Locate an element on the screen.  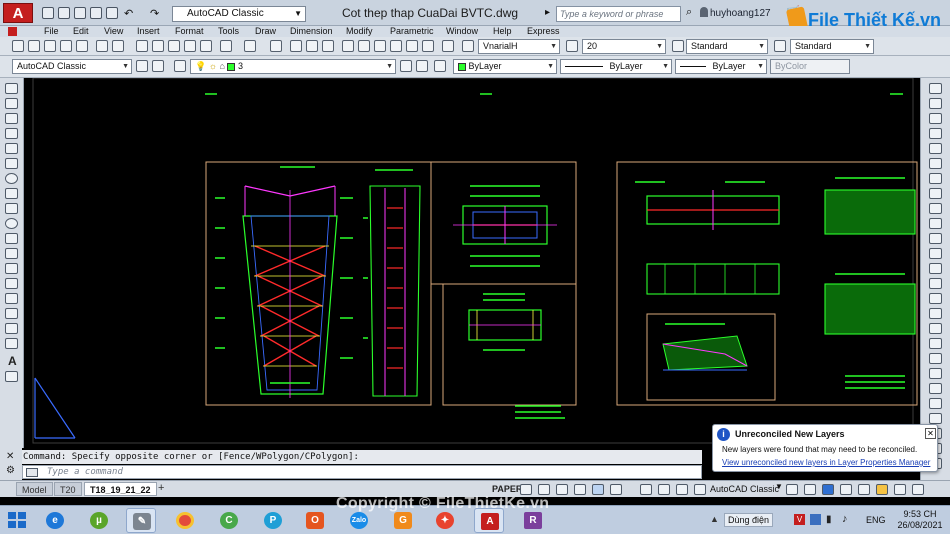
osnap-icon is located at coordinates (598, 489).